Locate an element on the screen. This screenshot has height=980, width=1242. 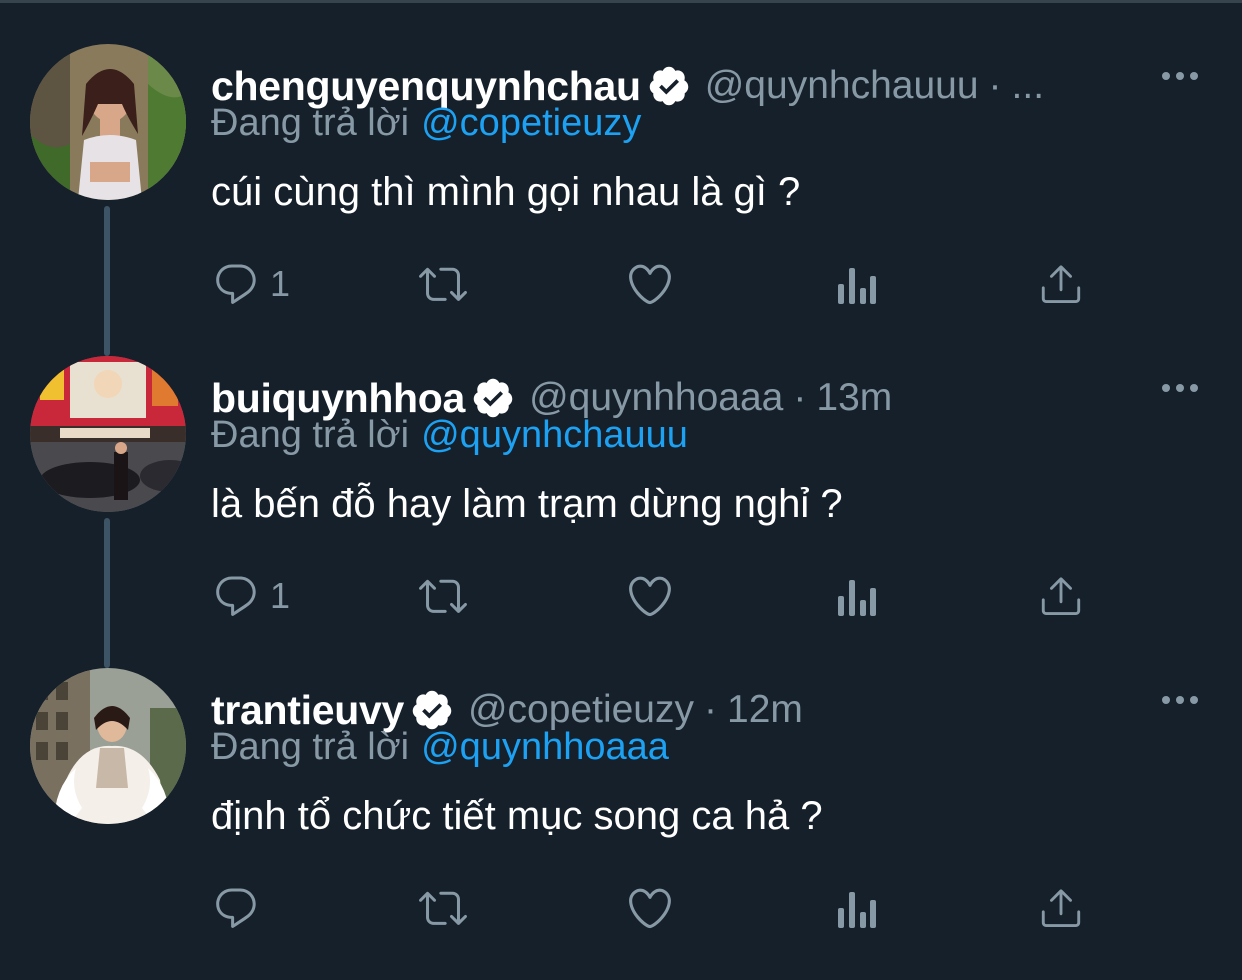
replying-to-handle: @quynhhoaaa is located at coordinates (545, 747).